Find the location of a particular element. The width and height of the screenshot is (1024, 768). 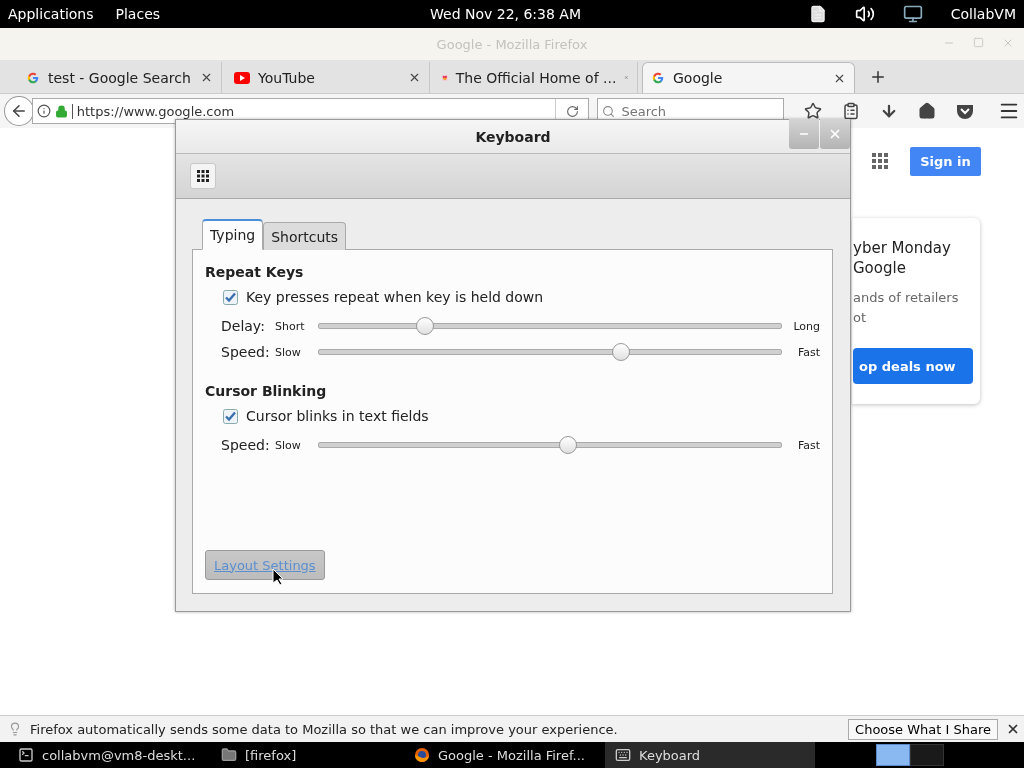

promo-title: Google is located at coordinates (880, 268).